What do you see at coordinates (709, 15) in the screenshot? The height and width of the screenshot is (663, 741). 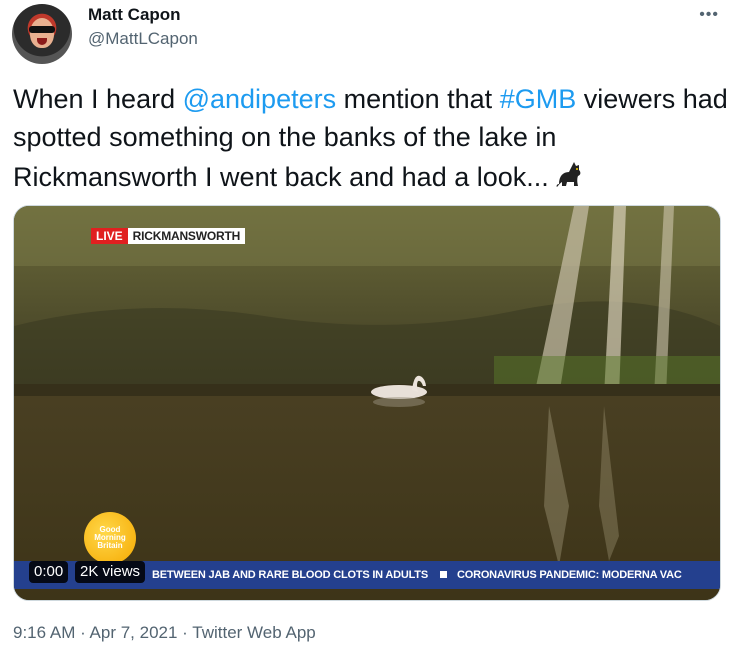 I see `more-dots-icon: •••` at bounding box center [709, 15].